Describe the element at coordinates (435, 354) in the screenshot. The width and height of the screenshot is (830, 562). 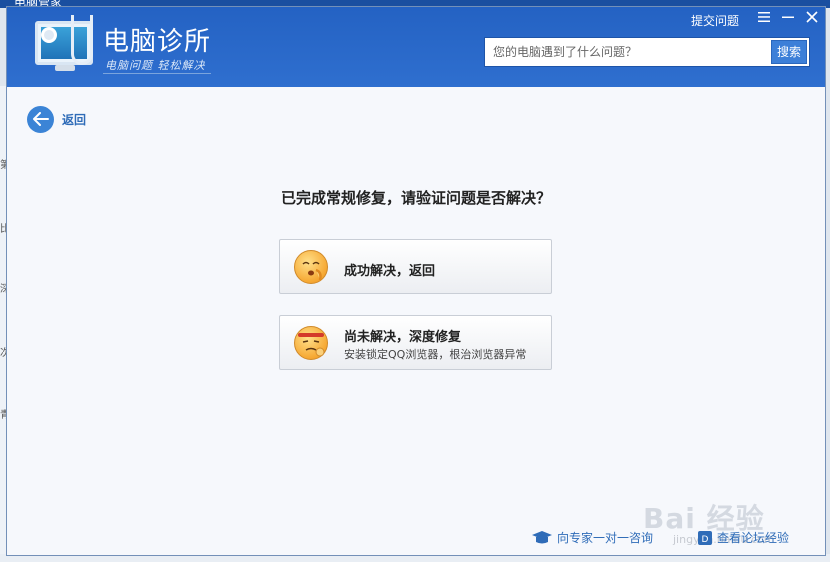
I see `deep-repair-option-subtitle: 安装锁定QQ浏览器，根治浏览器异常` at that location.